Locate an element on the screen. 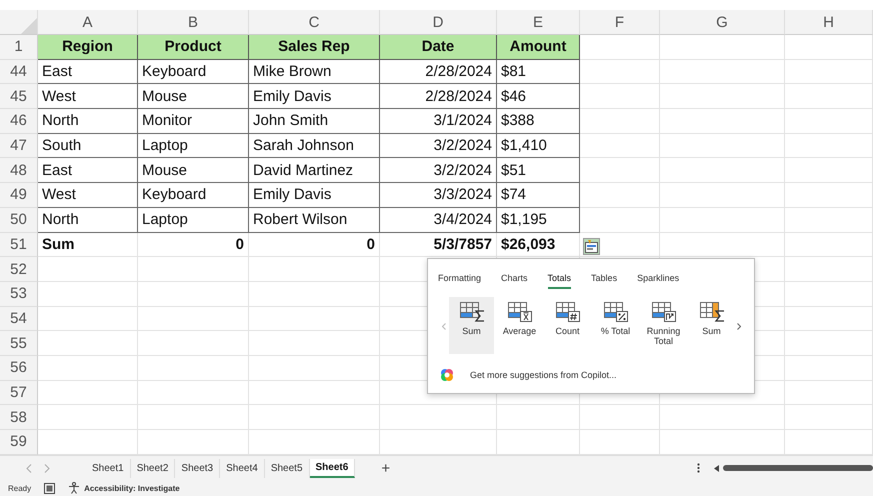 The height and width of the screenshot is (496, 873). panel-tab: Totals is located at coordinates (560, 280).